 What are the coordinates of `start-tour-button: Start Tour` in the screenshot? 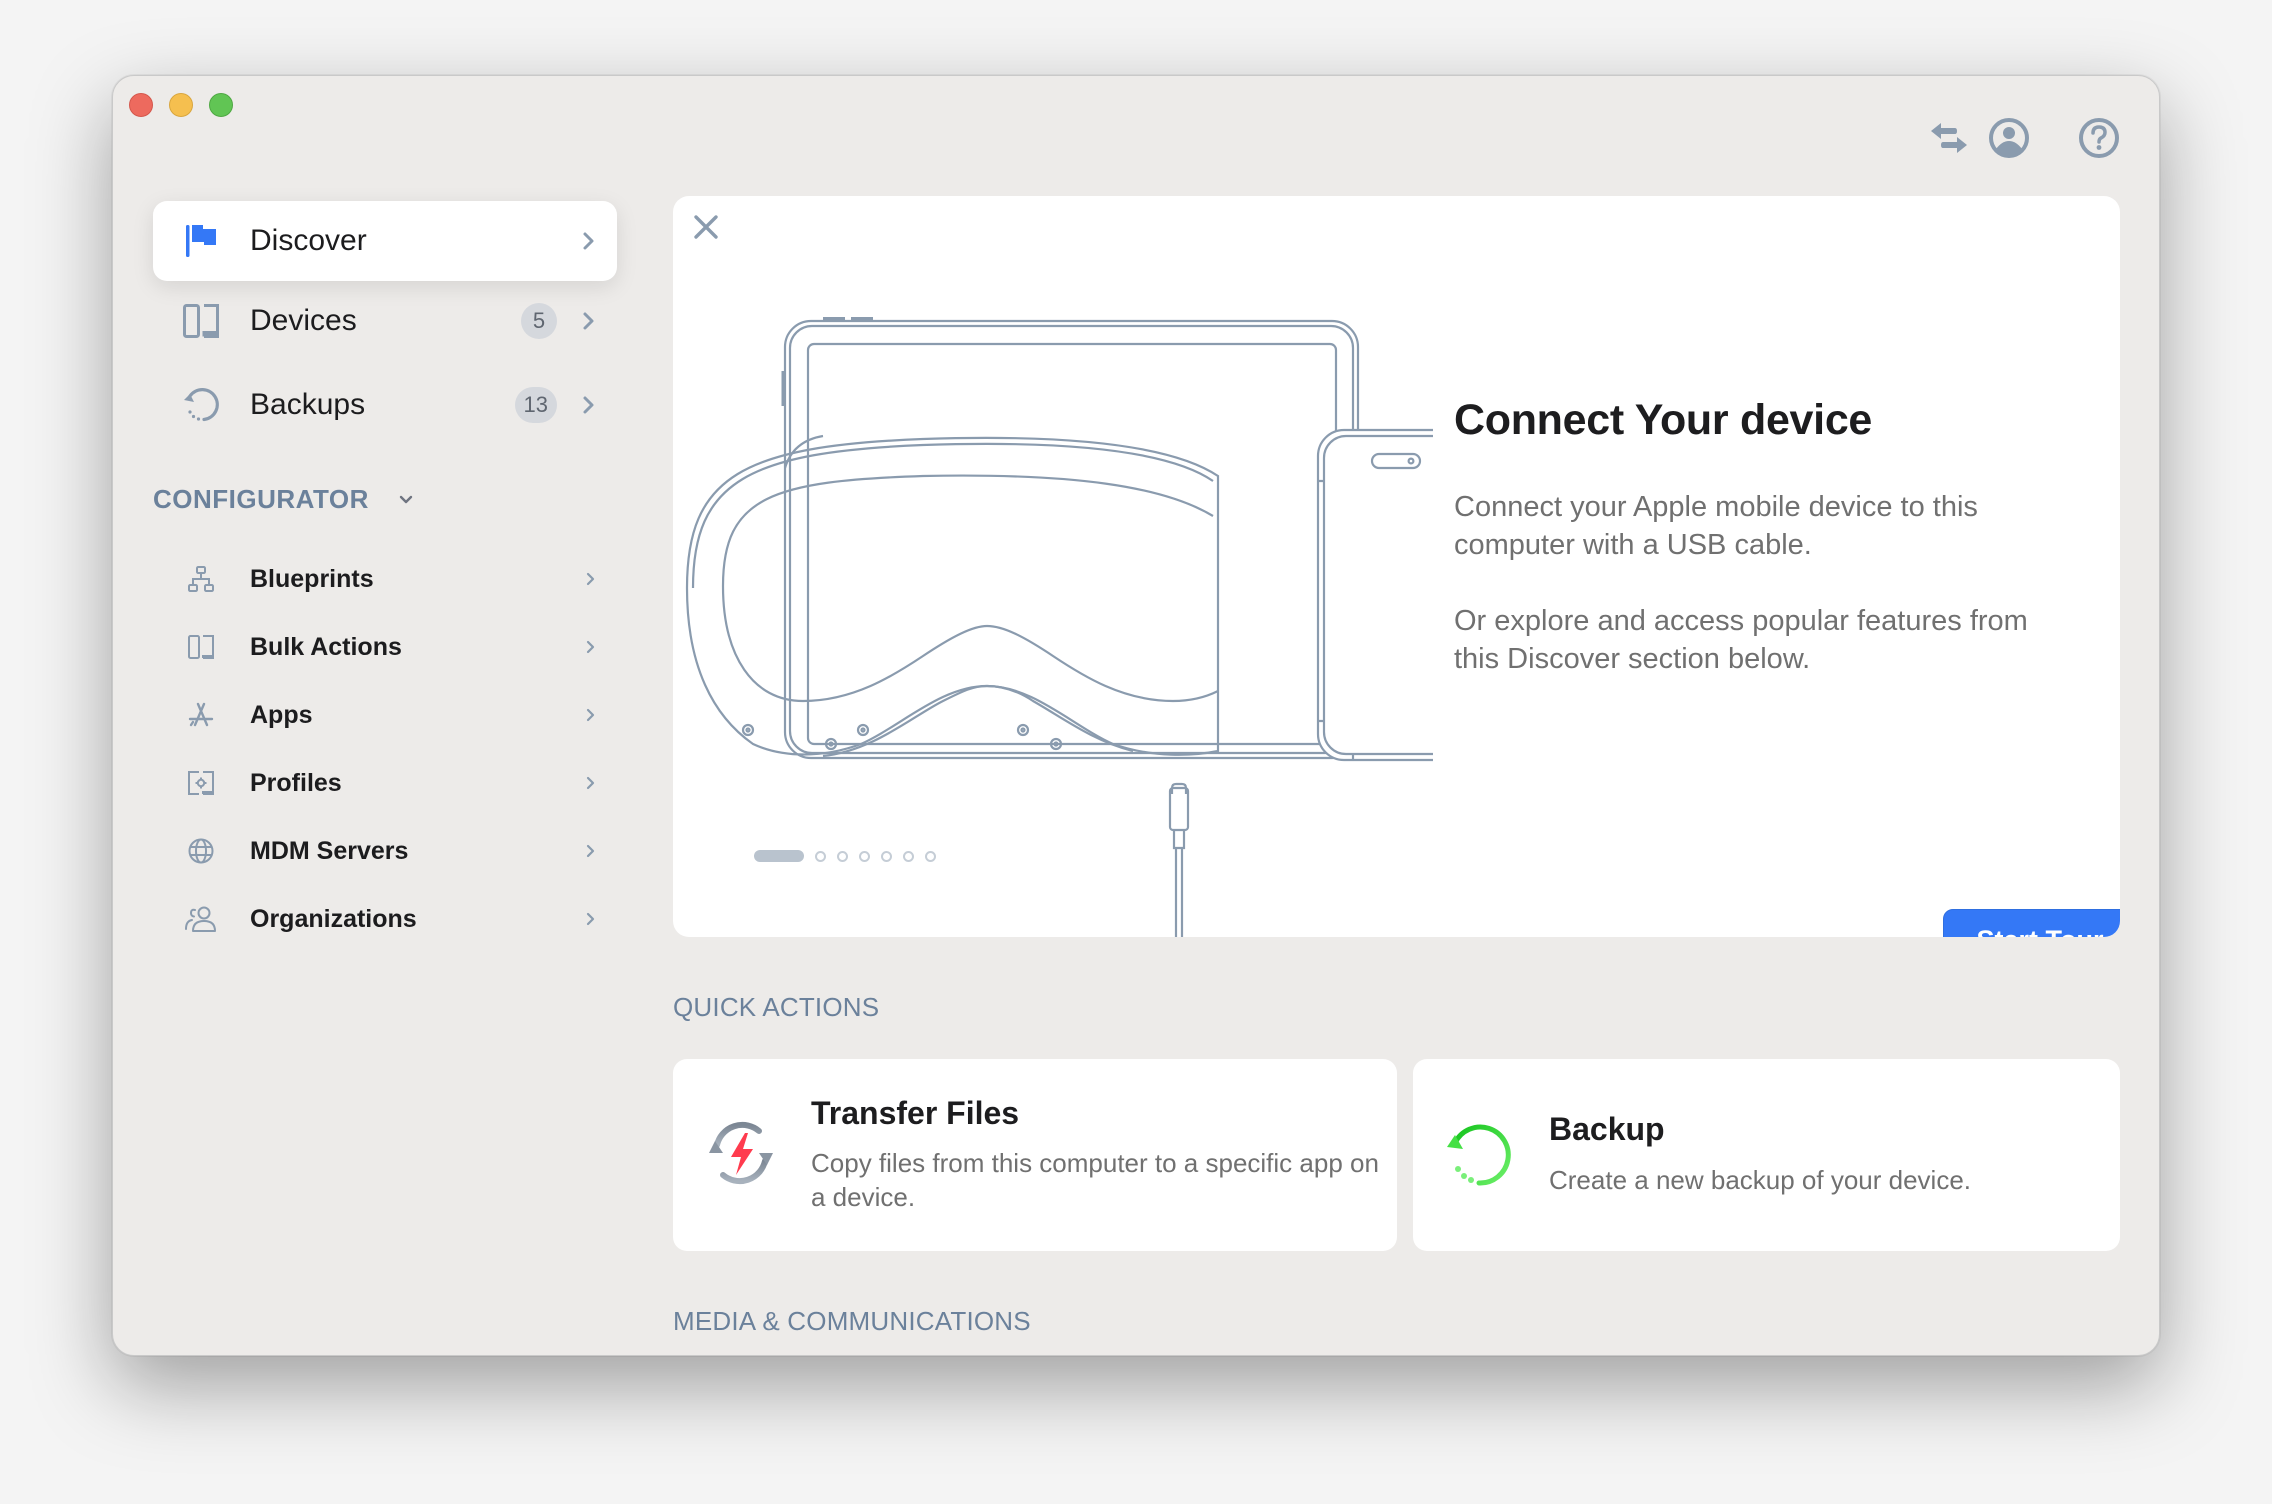 It's located at (2031, 923).